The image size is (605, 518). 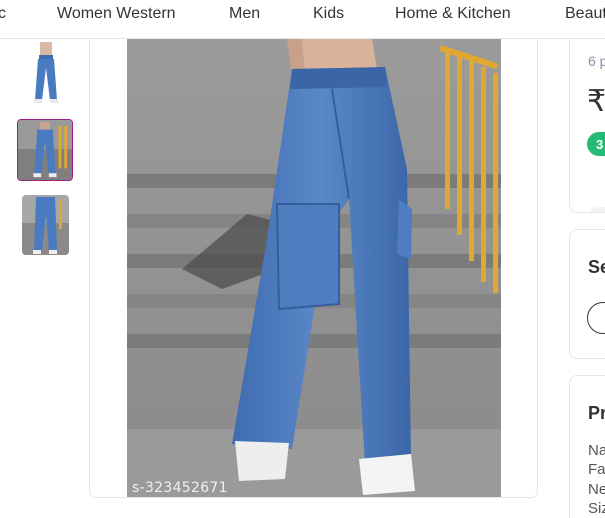 I want to click on product-details-panel: Pr Na Fa Ne Siz, so click(x=587, y=446).